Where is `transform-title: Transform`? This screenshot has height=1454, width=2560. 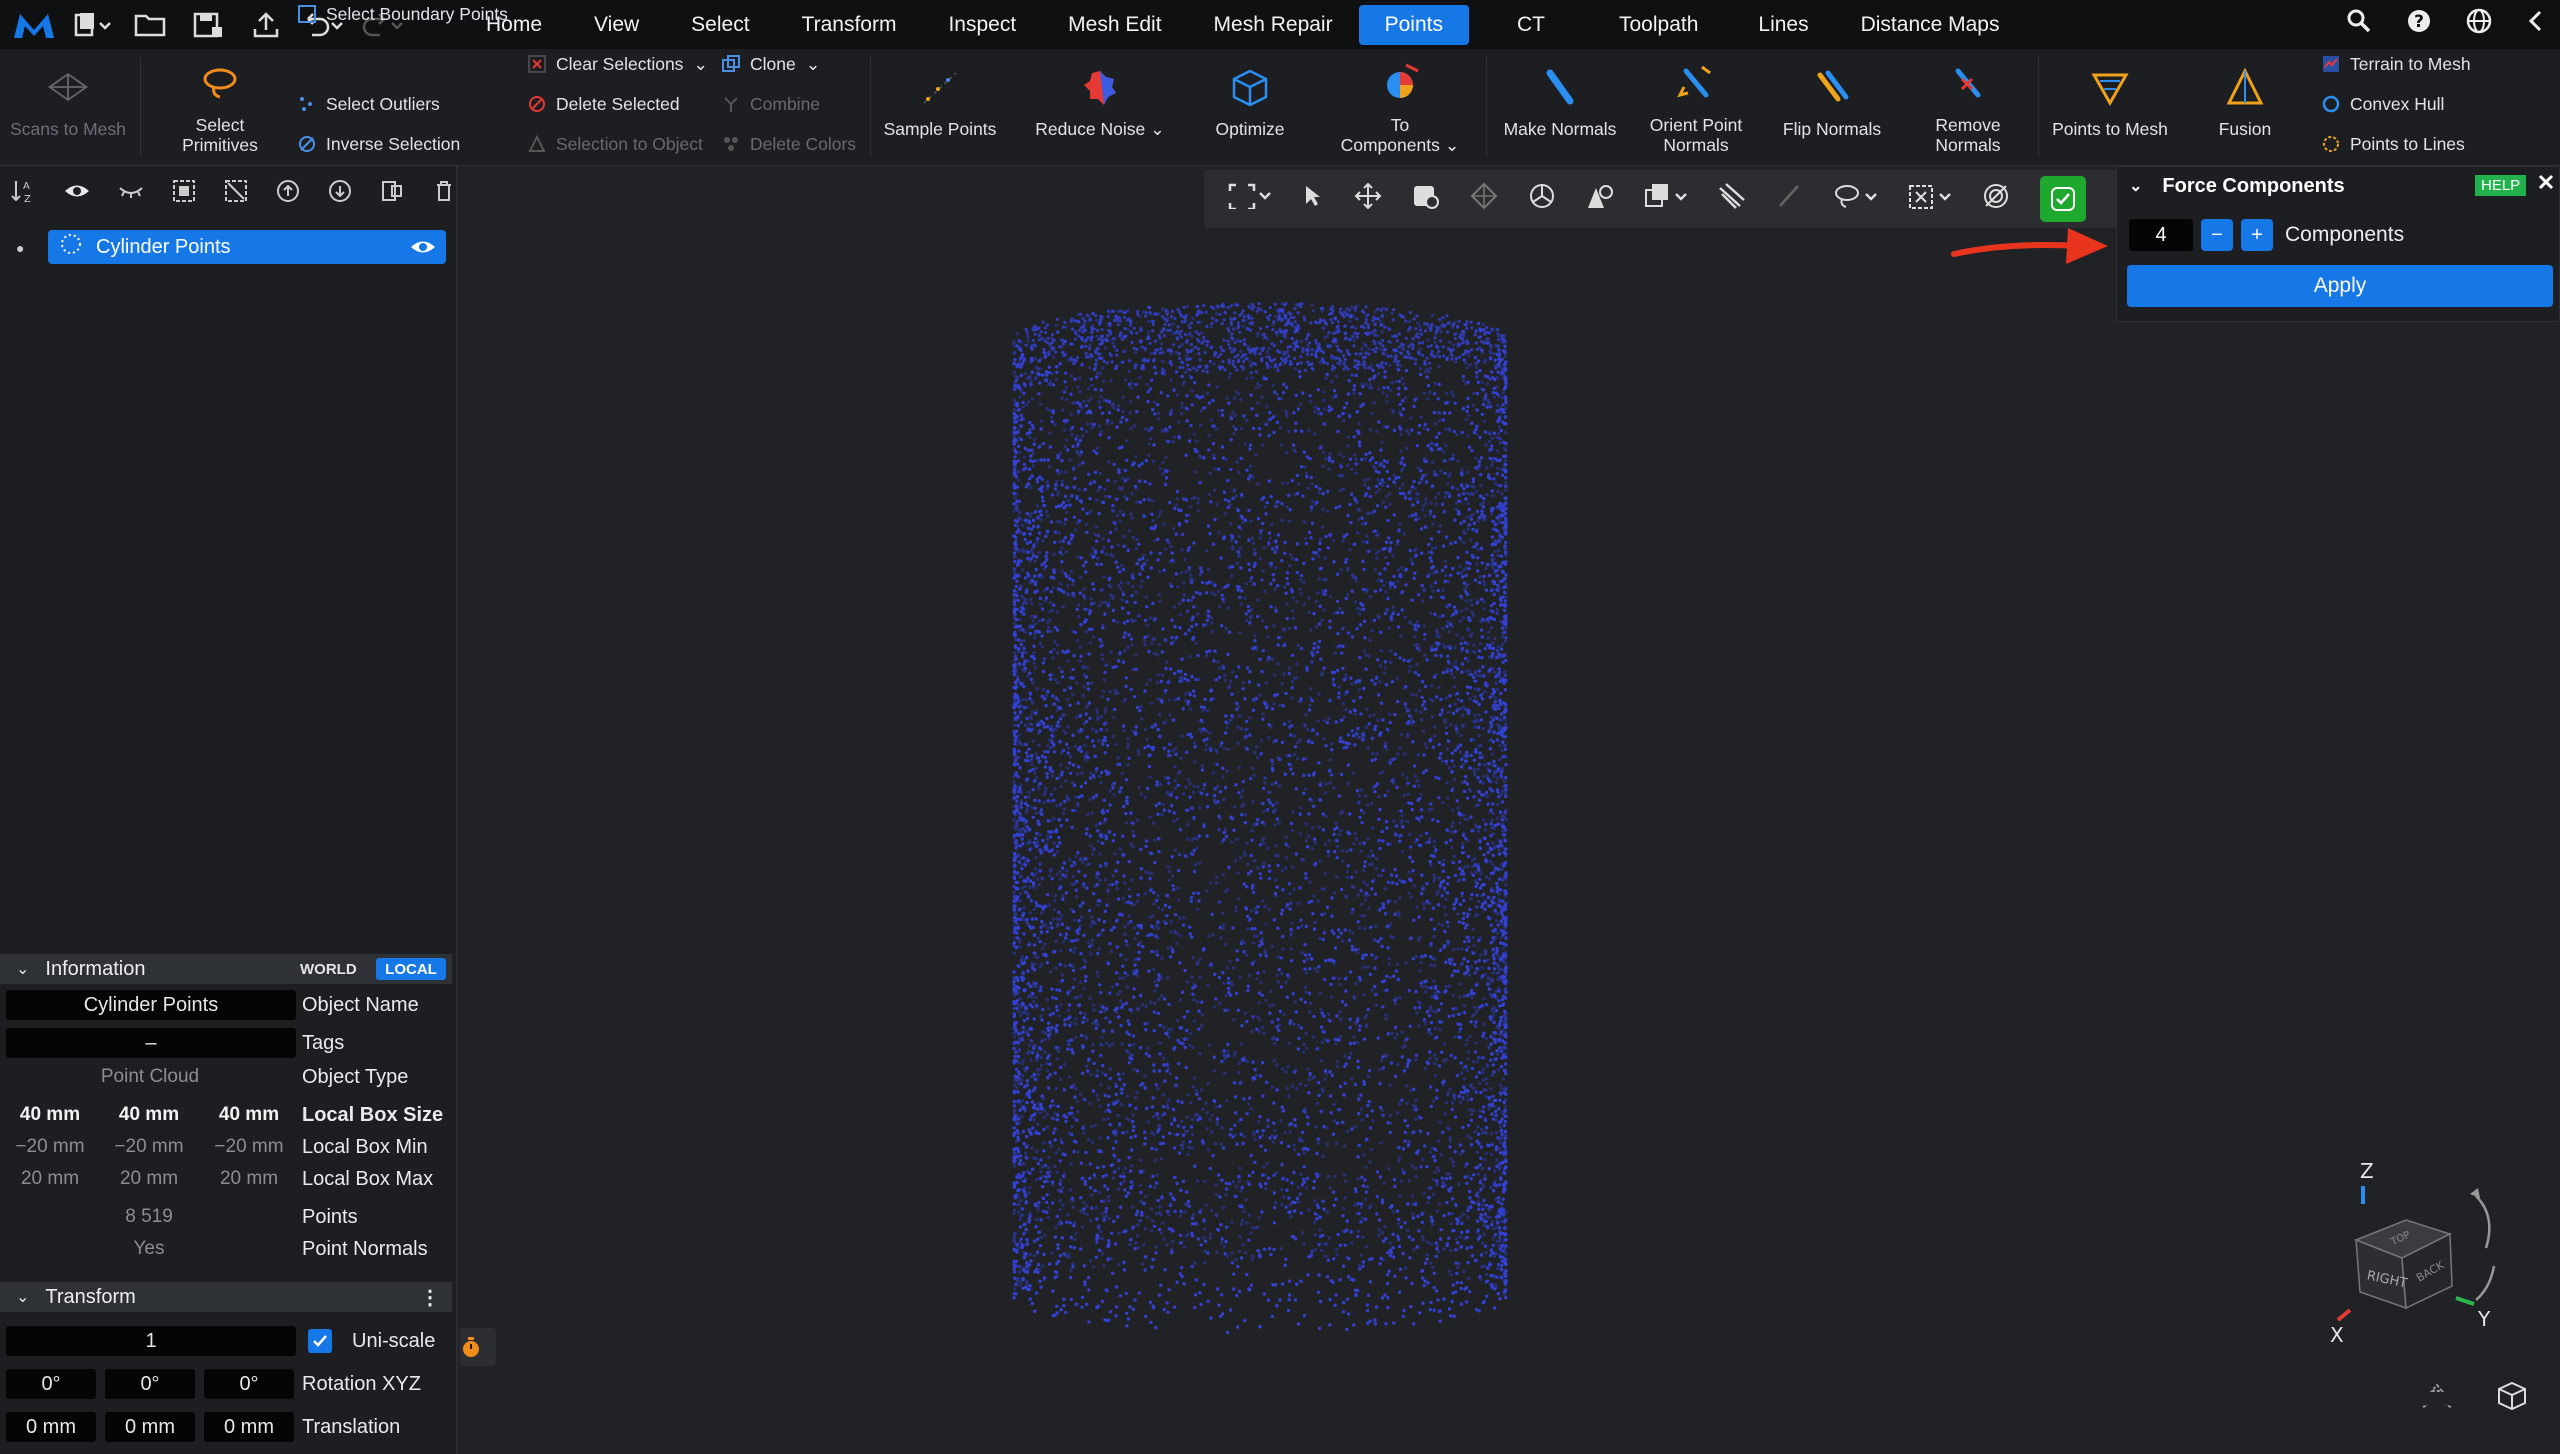
transform-title: Transform is located at coordinates (90, 1296).